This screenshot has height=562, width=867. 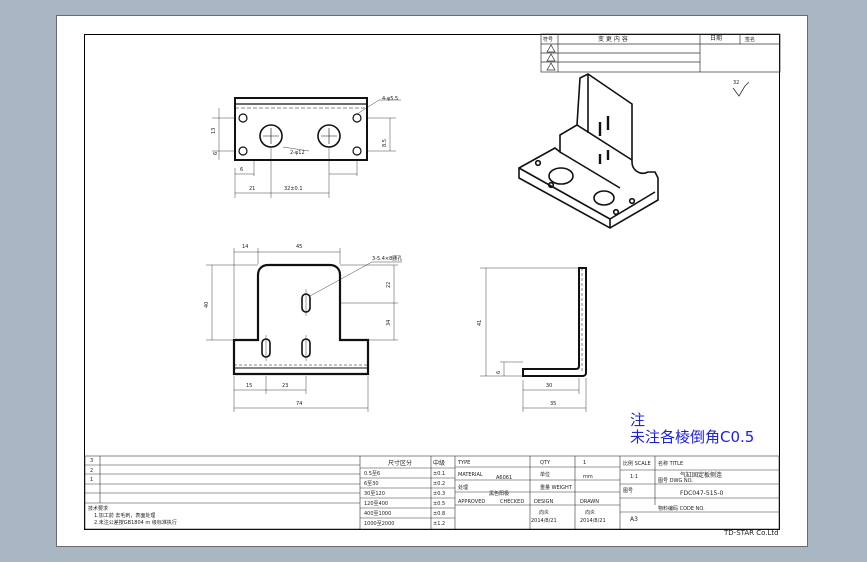 I want to click on dim-15: 15, so click(x=249, y=386).